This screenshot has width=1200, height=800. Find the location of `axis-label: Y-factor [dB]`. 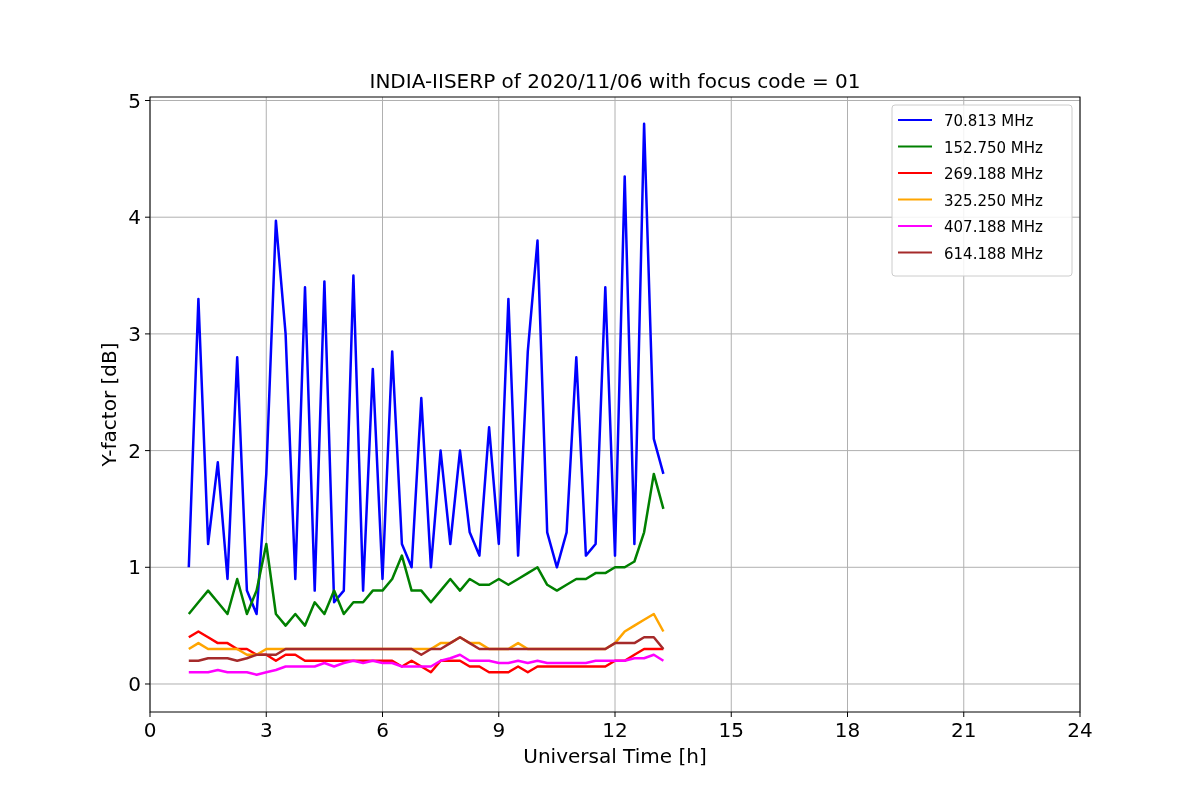

axis-label: Y-factor [dB] is located at coordinates (109, 404).